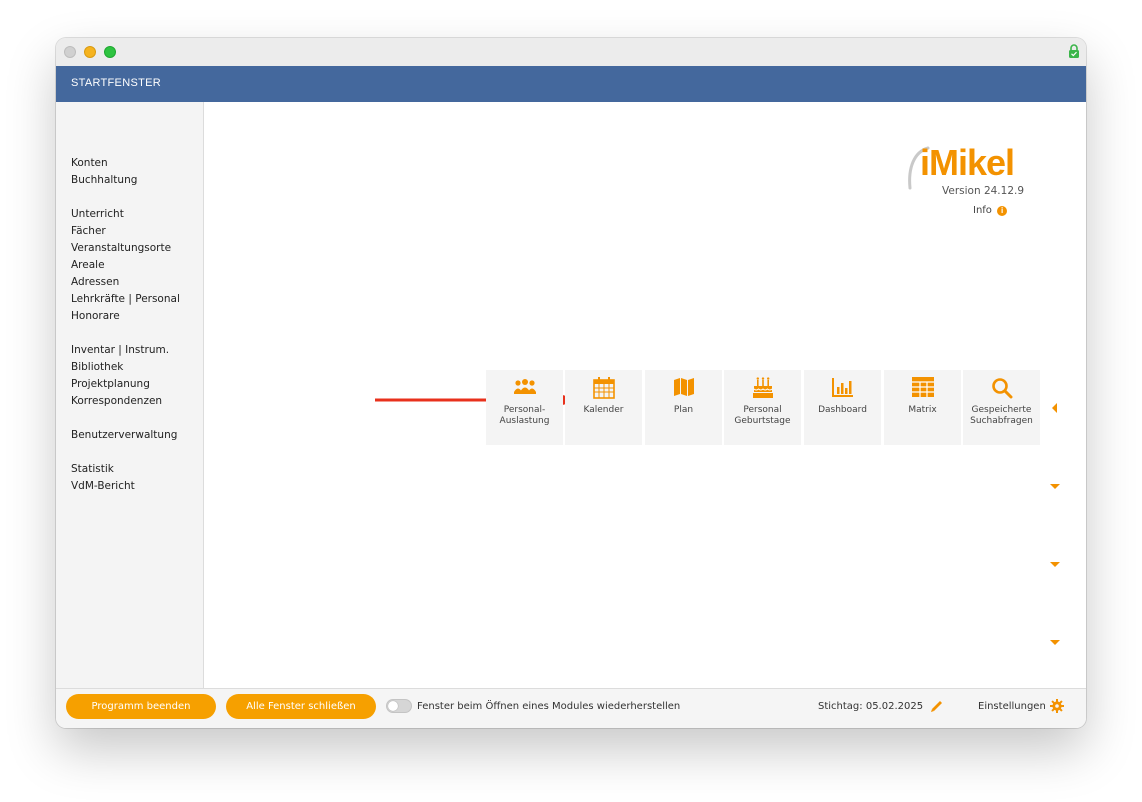 The height and width of the screenshot is (802, 1142). What do you see at coordinates (70, 52) in the screenshot?
I see `close-window-button` at bounding box center [70, 52].